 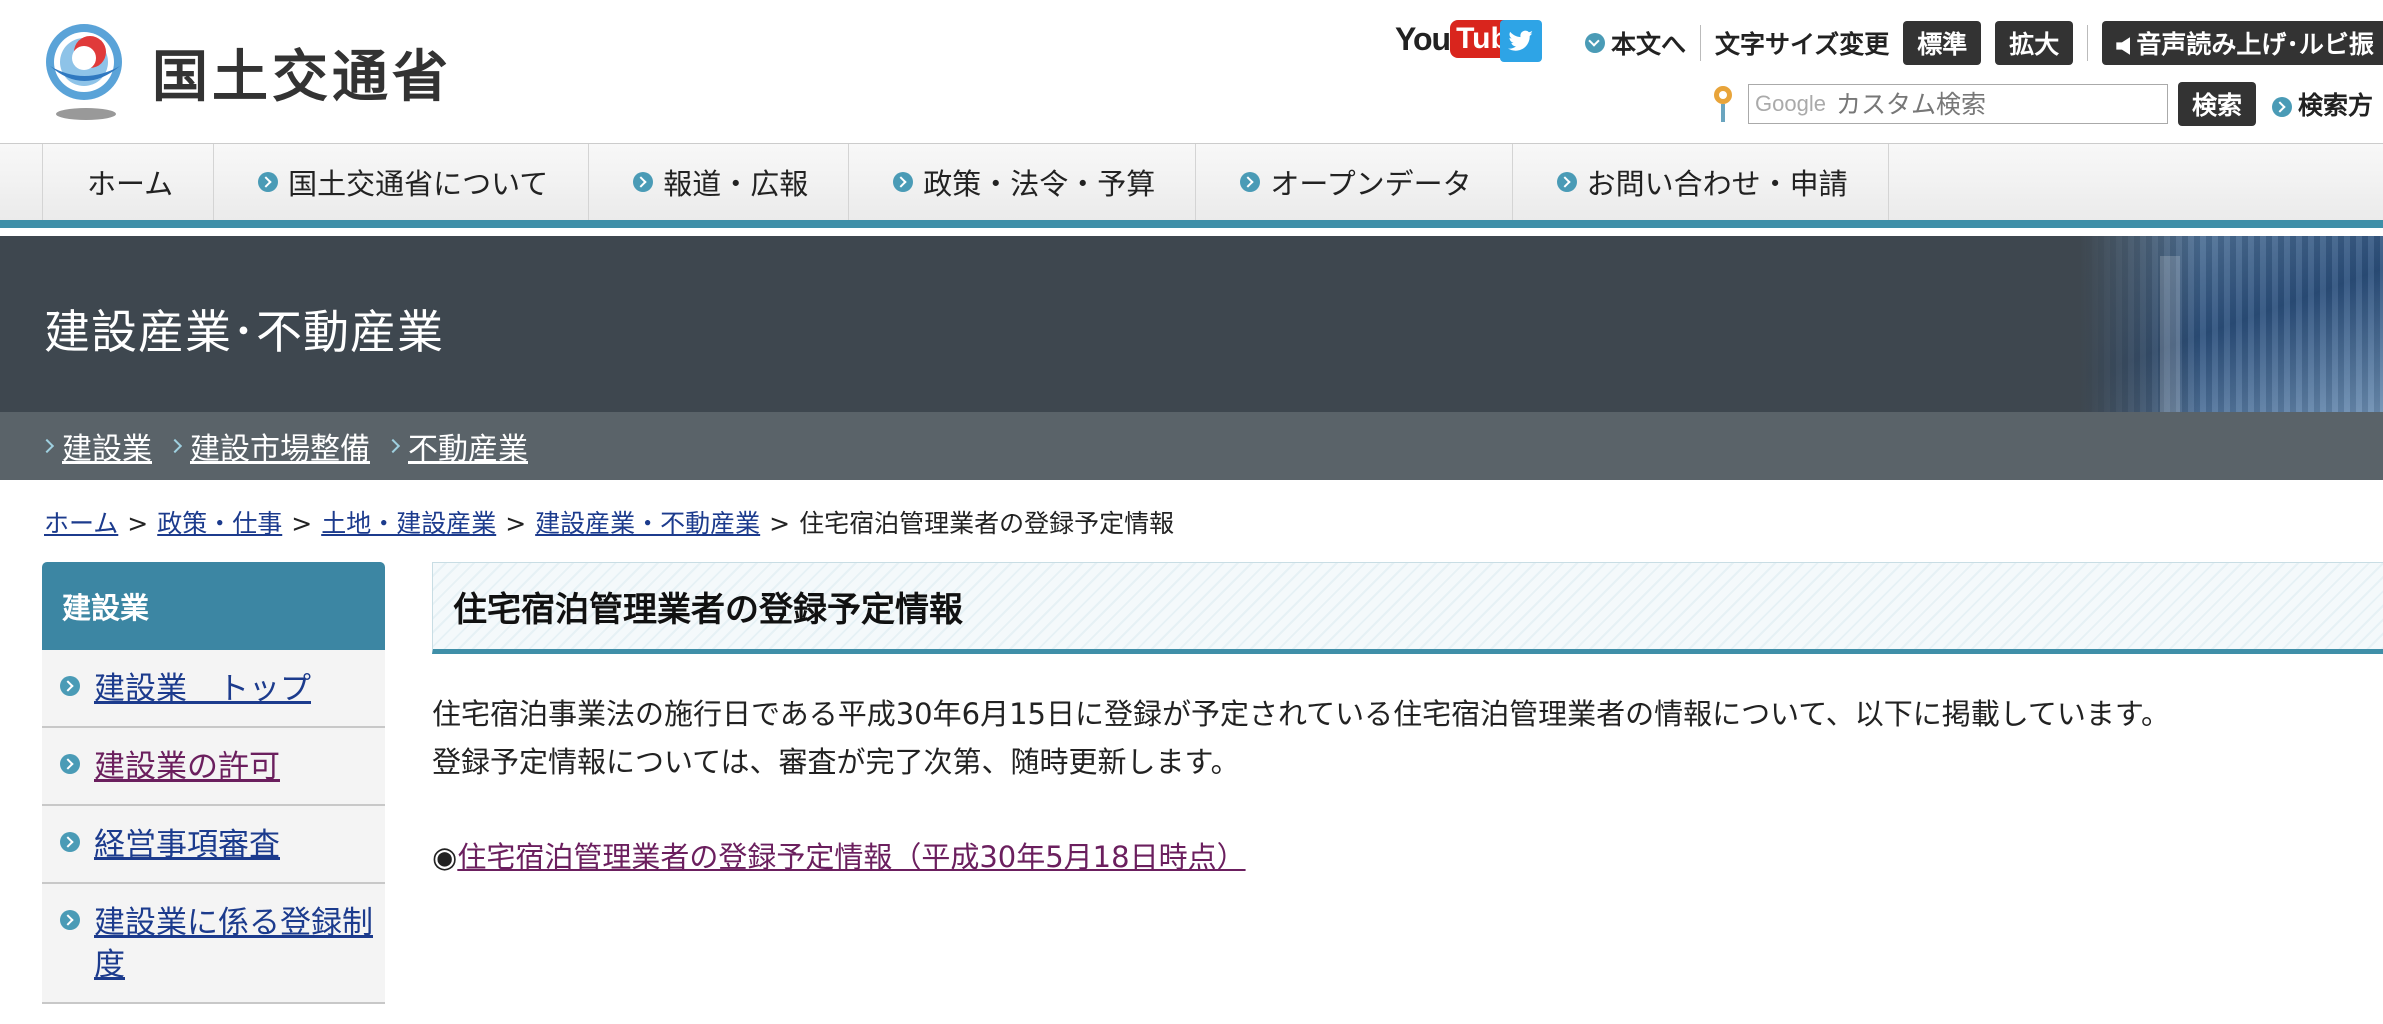 I want to click on nav-policy: 政策・法令・予算, so click(x=1021, y=182).